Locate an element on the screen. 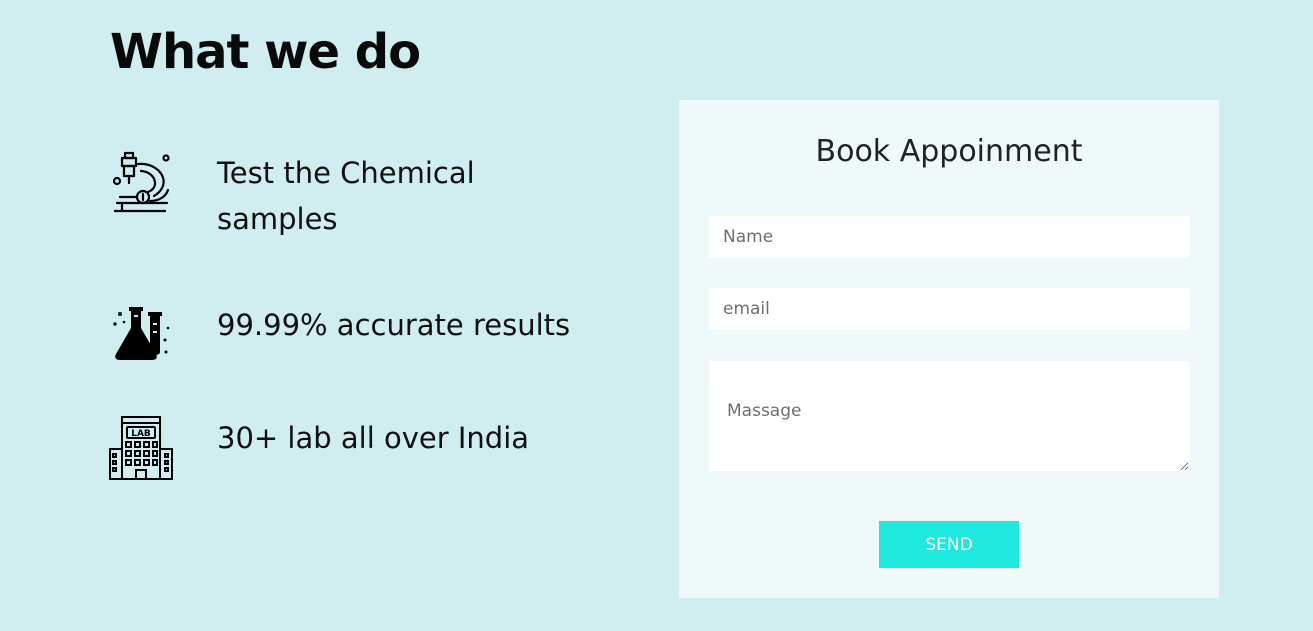 The image size is (1313, 631). email-field is located at coordinates (949, 309).